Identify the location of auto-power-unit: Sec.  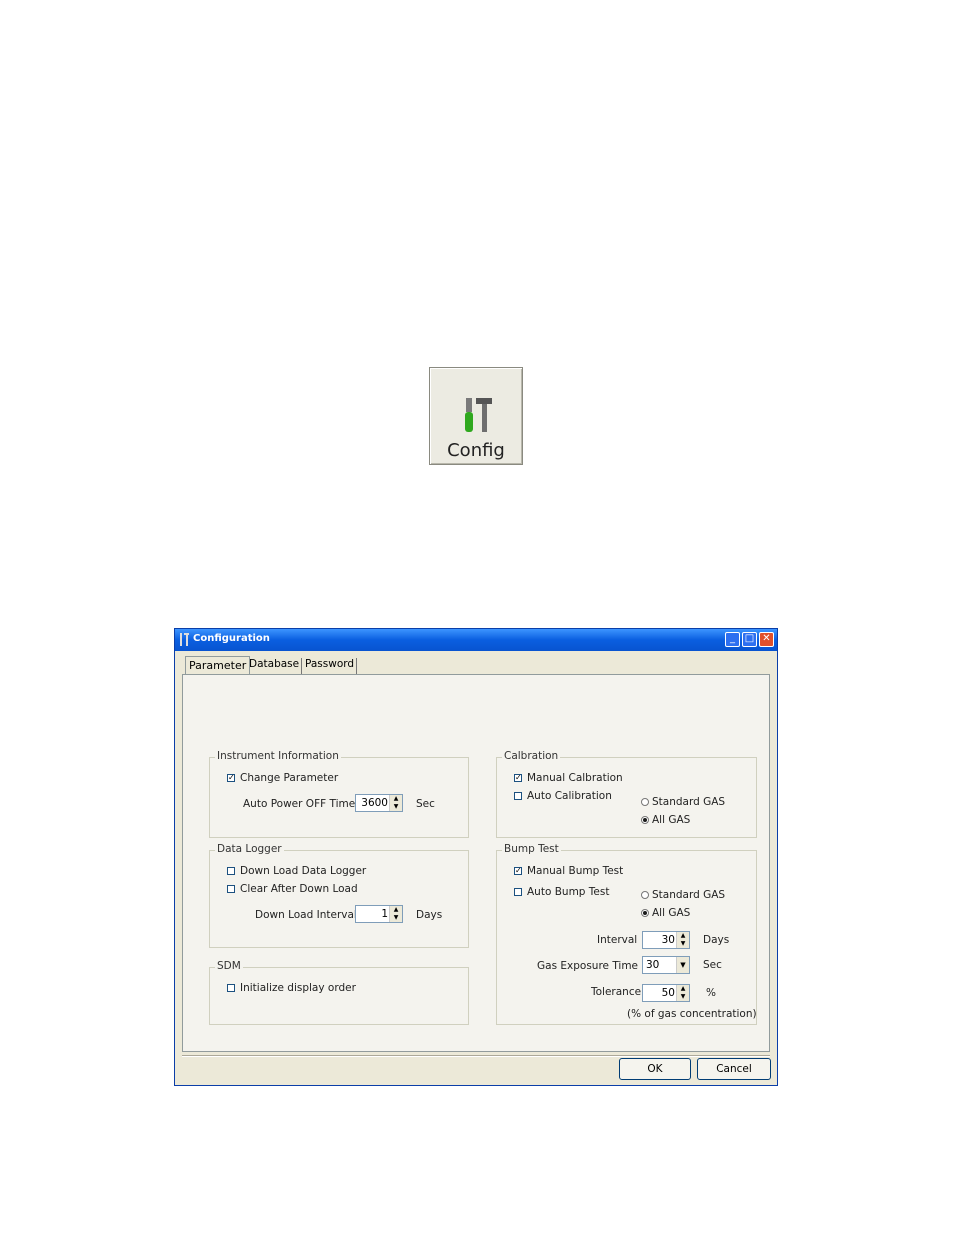
(425, 804).